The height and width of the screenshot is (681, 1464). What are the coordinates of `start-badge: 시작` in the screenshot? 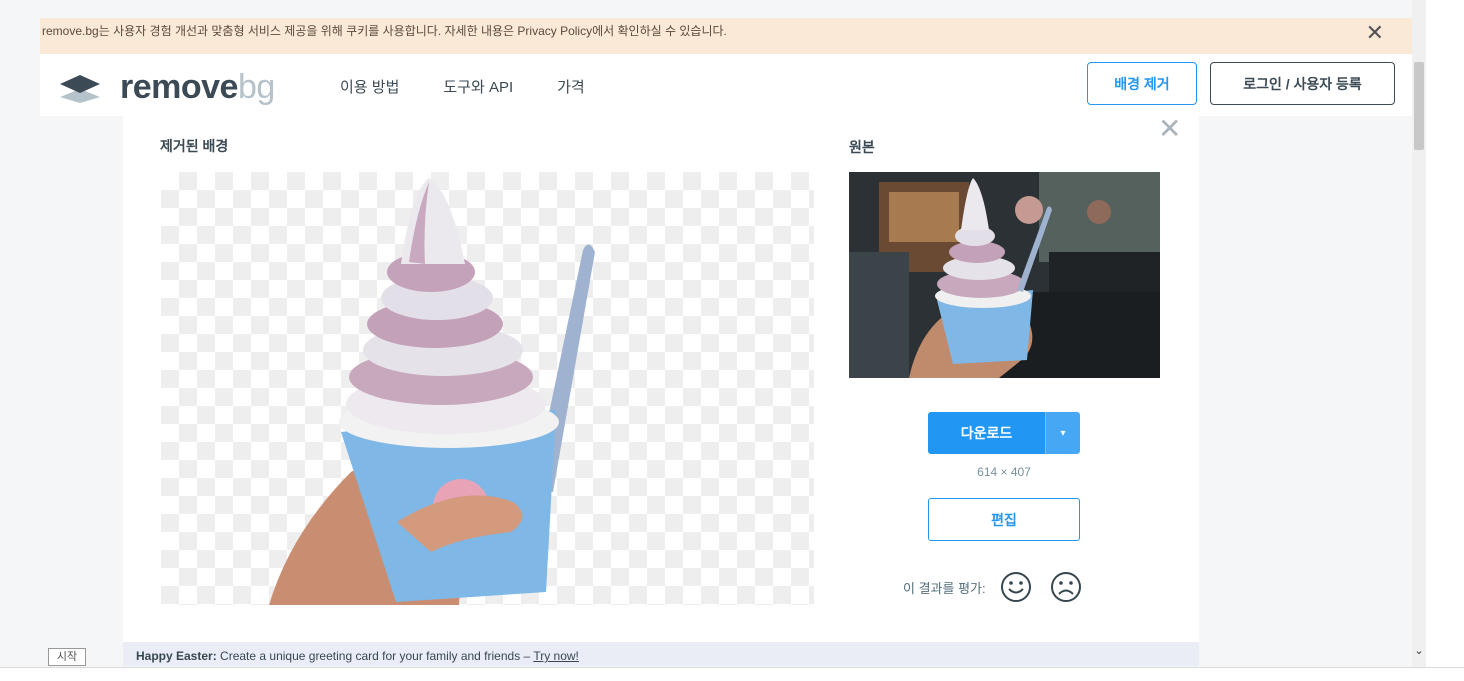 It's located at (67, 657).